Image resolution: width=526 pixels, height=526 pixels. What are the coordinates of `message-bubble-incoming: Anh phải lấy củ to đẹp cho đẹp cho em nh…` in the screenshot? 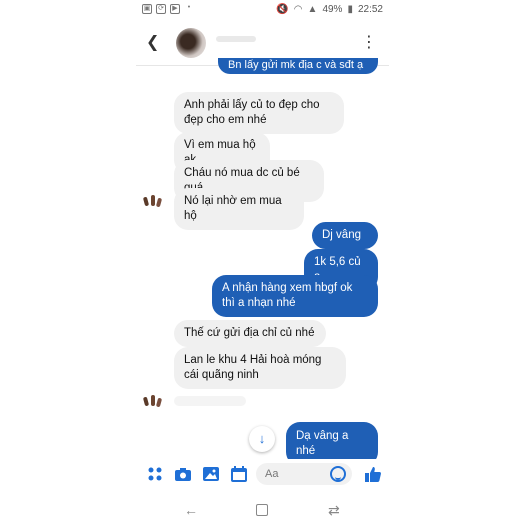 It's located at (259, 113).